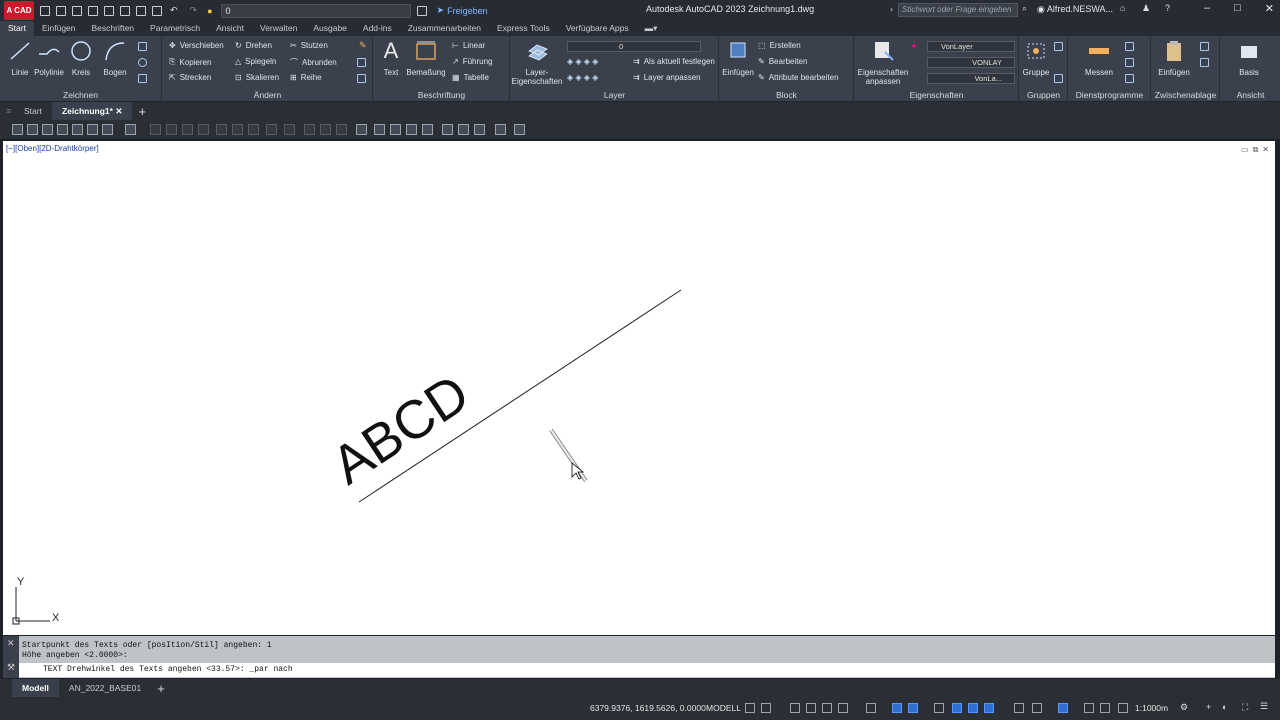 This screenshot has height=720, width=1280. I want to click on selection-filter-icon, so click(1037, 708).